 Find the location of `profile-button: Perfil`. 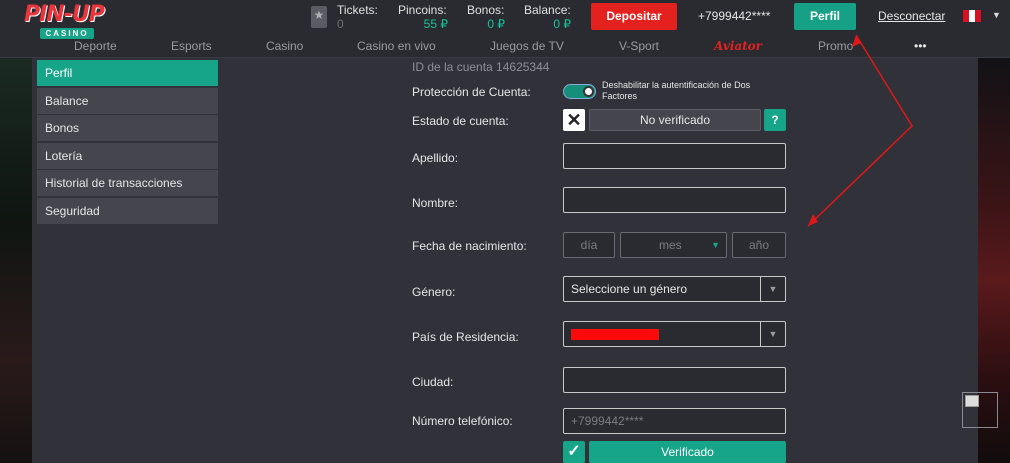

profile-button: Perfil is located at coordinates (825, 16).